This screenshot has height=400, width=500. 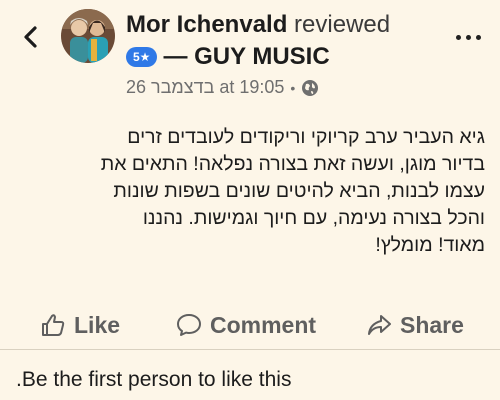 What do you see at coordinates (430, 245) in the screenshot?
I see `review-text-line: מאוד! מומלץ!` at bounding box center [430, 245].